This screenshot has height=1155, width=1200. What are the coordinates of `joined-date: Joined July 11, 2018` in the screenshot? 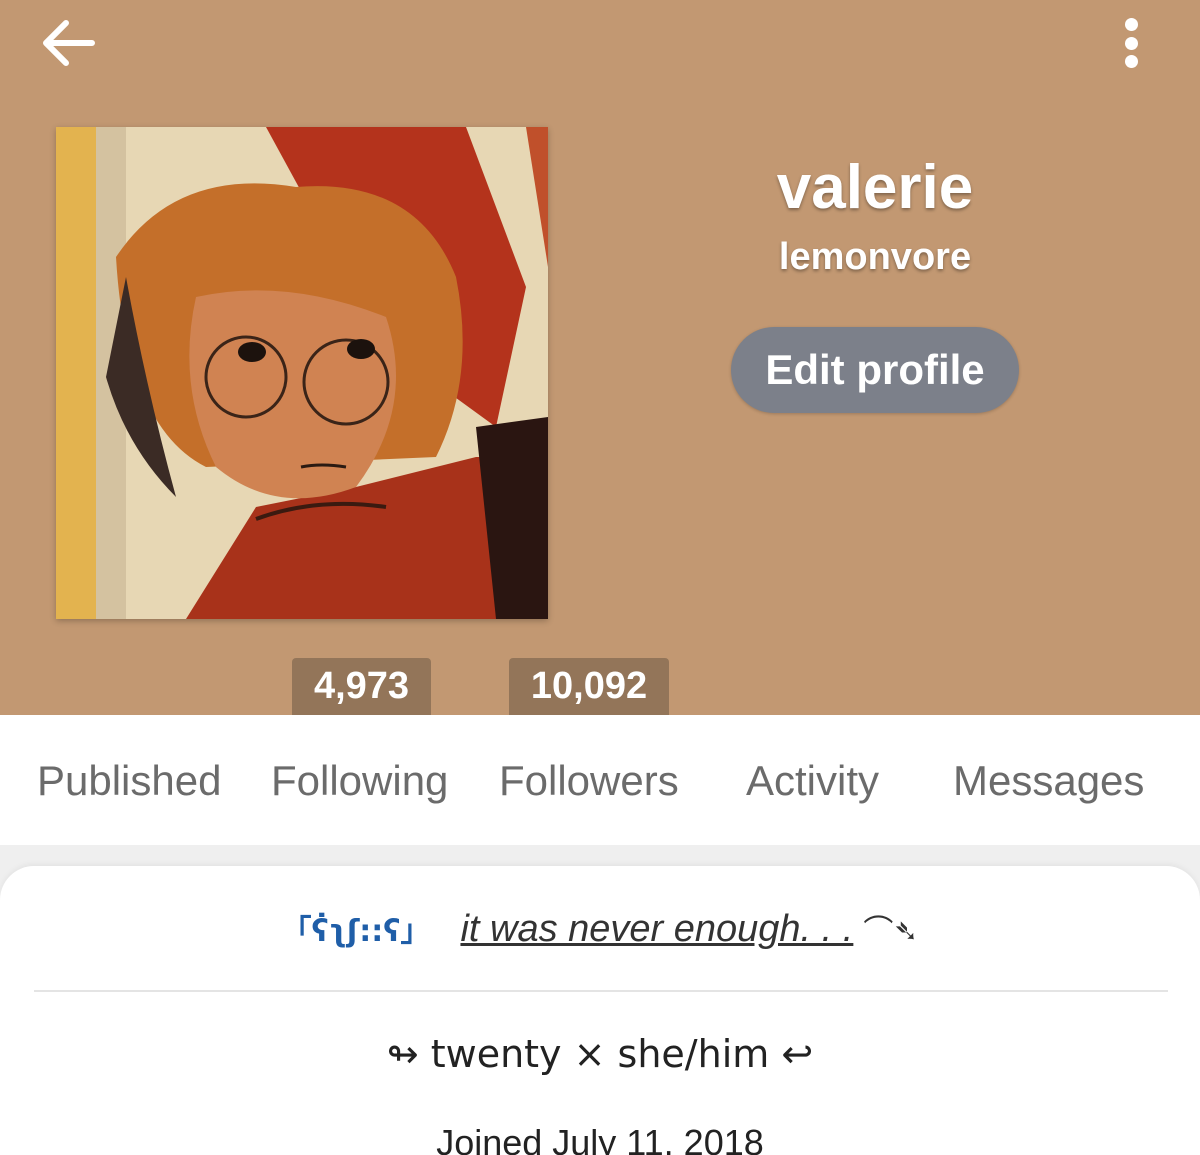 It's located at (600, 1138).